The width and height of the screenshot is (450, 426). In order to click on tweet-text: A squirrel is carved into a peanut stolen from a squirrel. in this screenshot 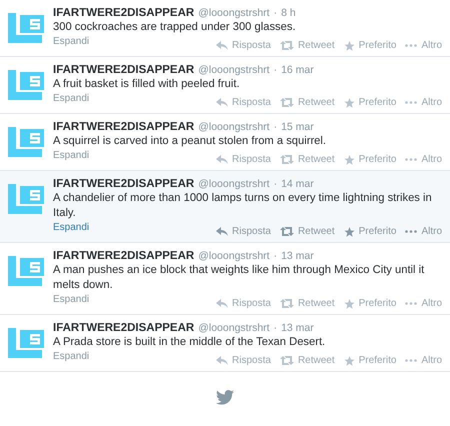, I will do `click(190, 141)`.